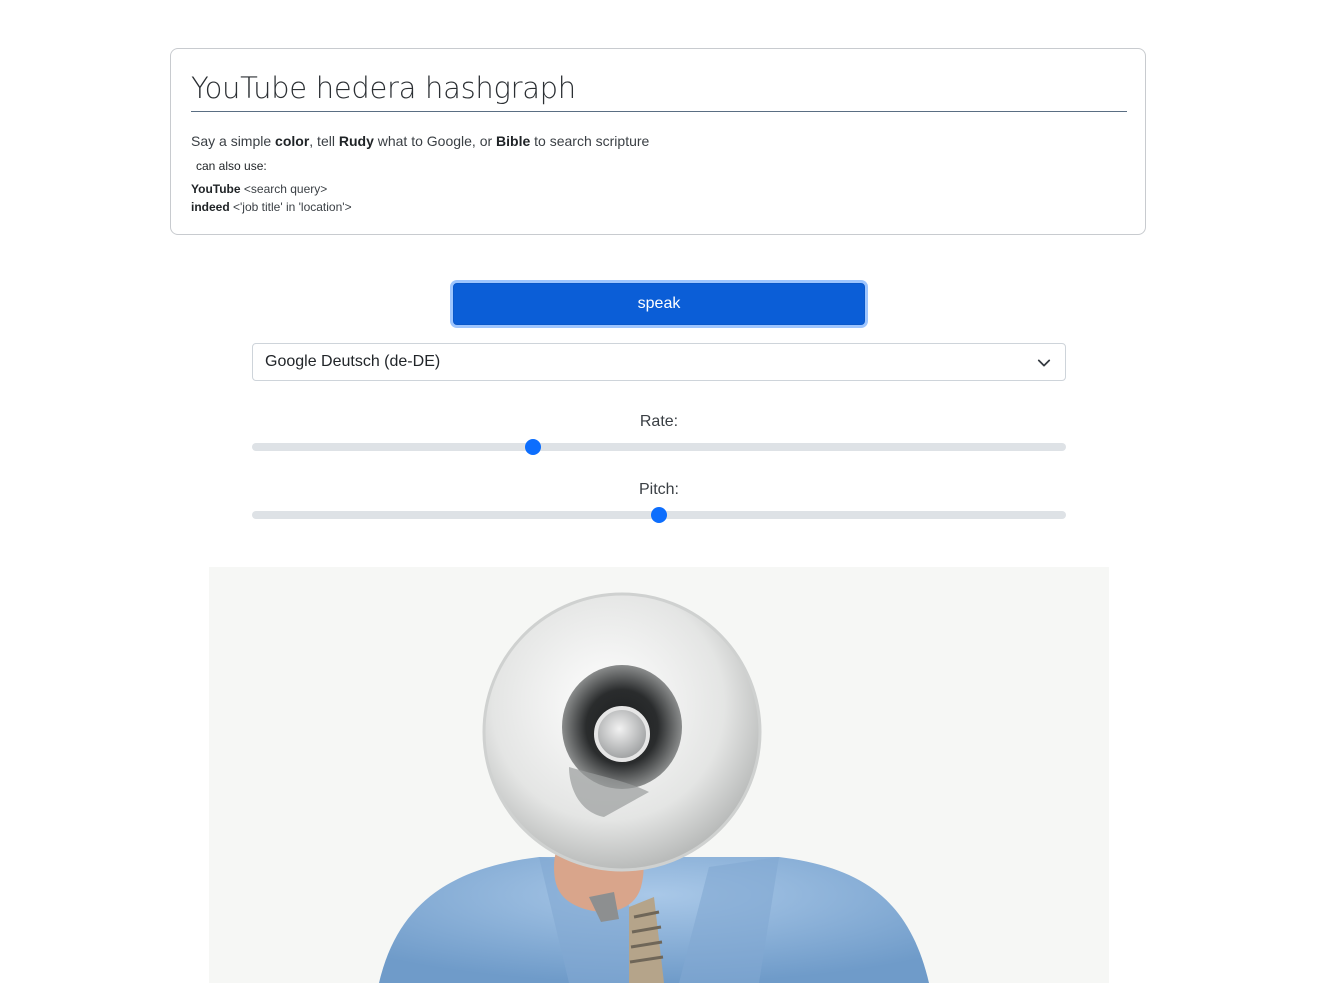 This screenshot has height=983, width=1318. I want to click on keyword-color: color, so click(292, 141).